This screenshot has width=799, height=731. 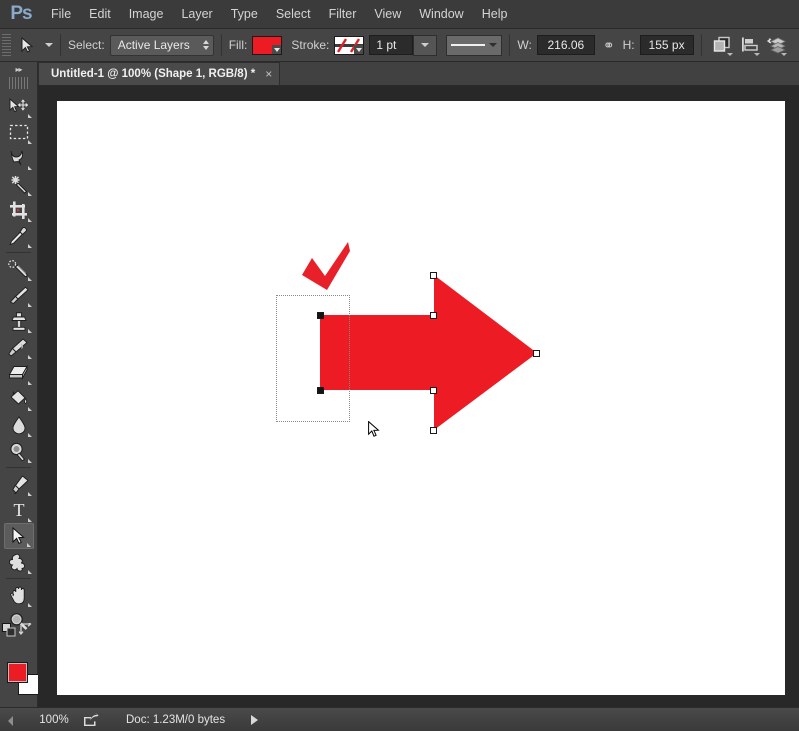 What do you see at coordinates (609, 45) in the screenshot?
I see `chain-link-icon: ⚭` at bounding box center [609, 45].